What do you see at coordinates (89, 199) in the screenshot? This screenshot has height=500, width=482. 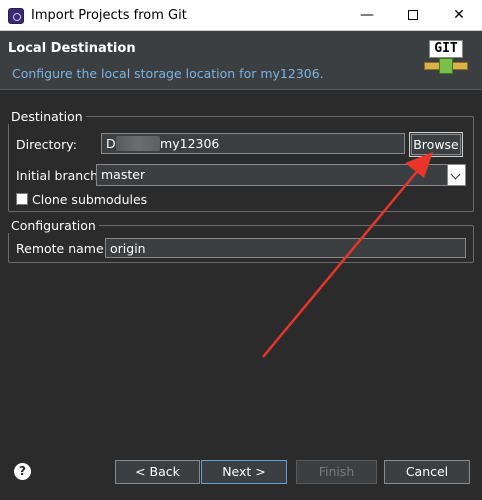 I see `clone-submodules-label: Clone submodules` at bounding box center [89, 199].